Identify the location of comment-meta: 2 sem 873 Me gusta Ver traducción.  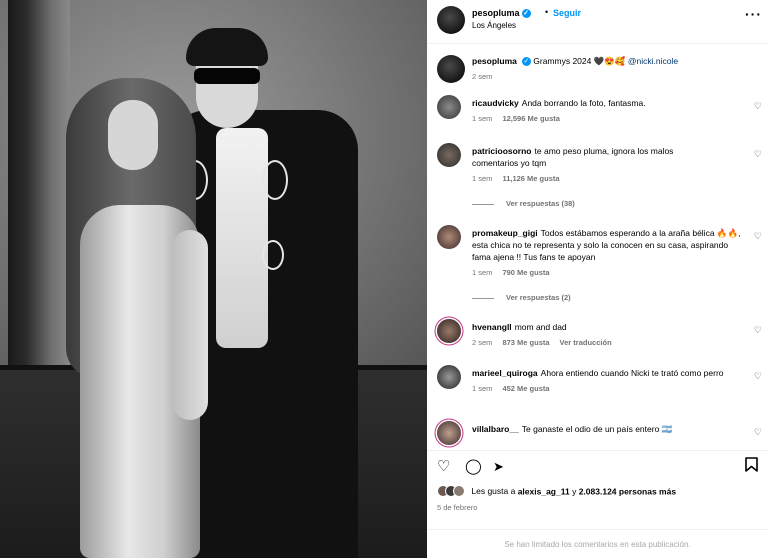
(607, 343).